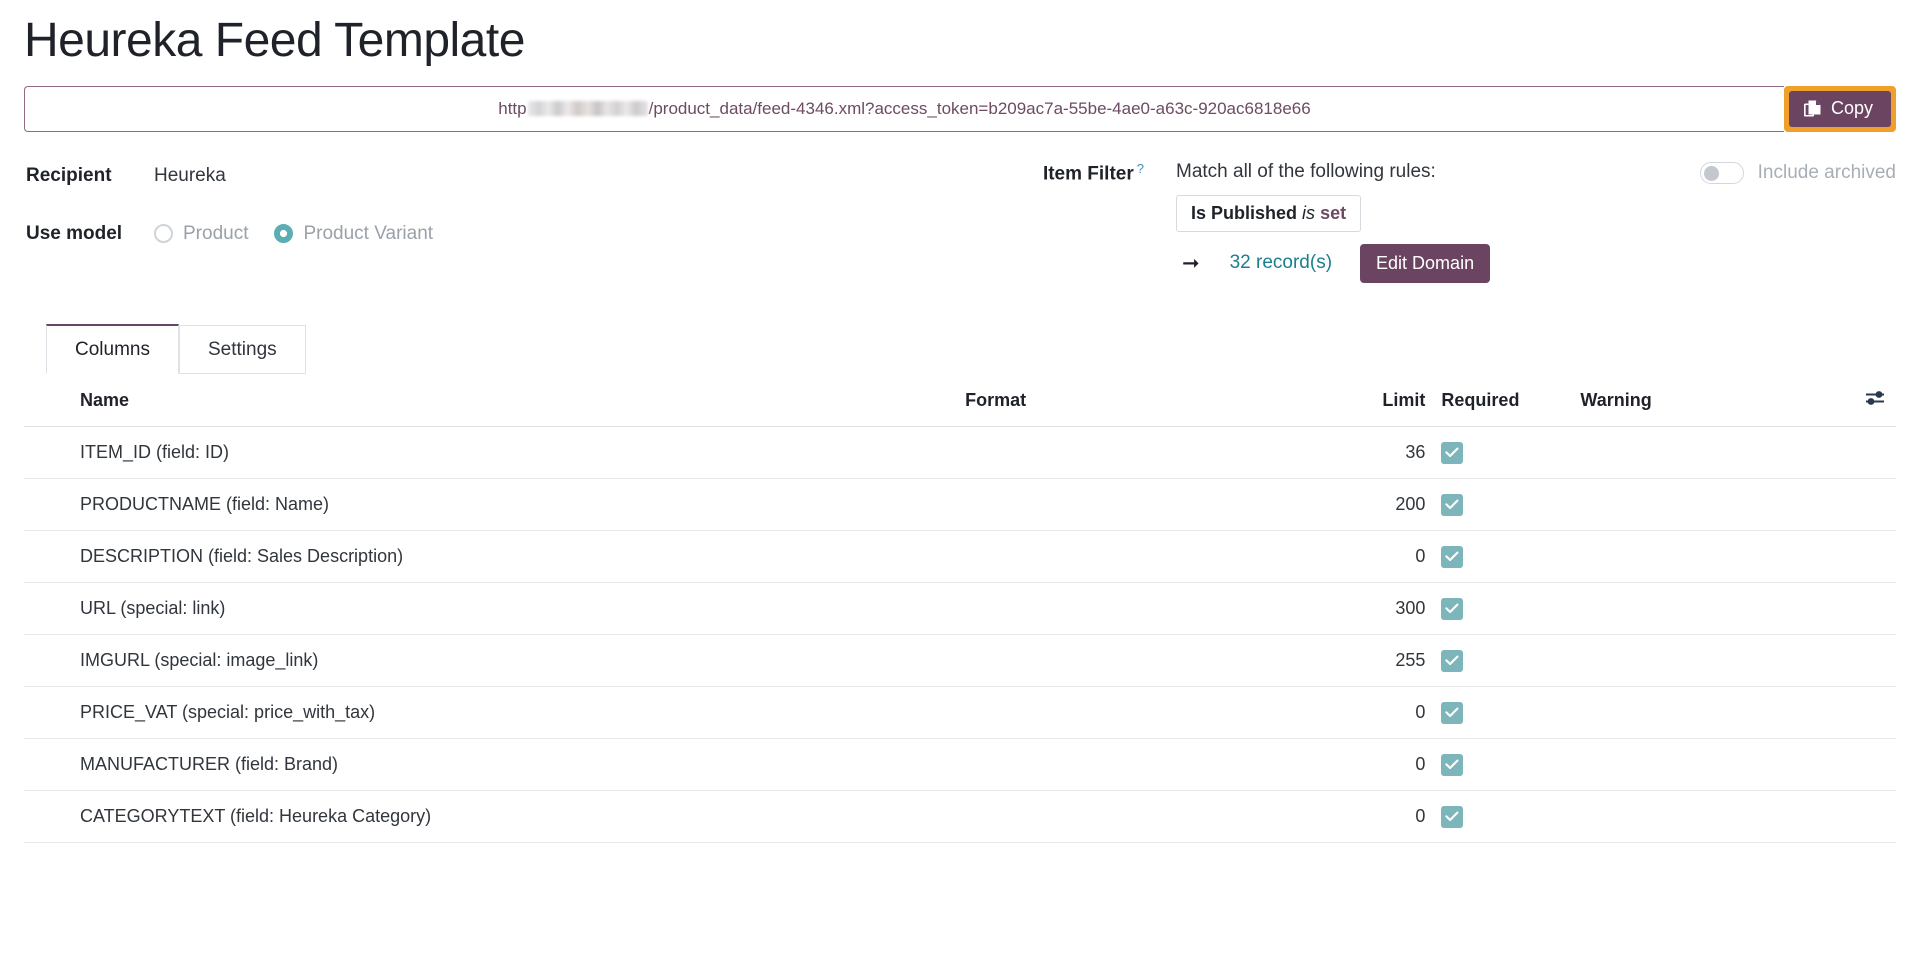 The height and width of the screenshot is (956, 1920). Describe the element at coordinates (1140, 168) in the screenshot. I see `question-mark-icon: ?` at that location.